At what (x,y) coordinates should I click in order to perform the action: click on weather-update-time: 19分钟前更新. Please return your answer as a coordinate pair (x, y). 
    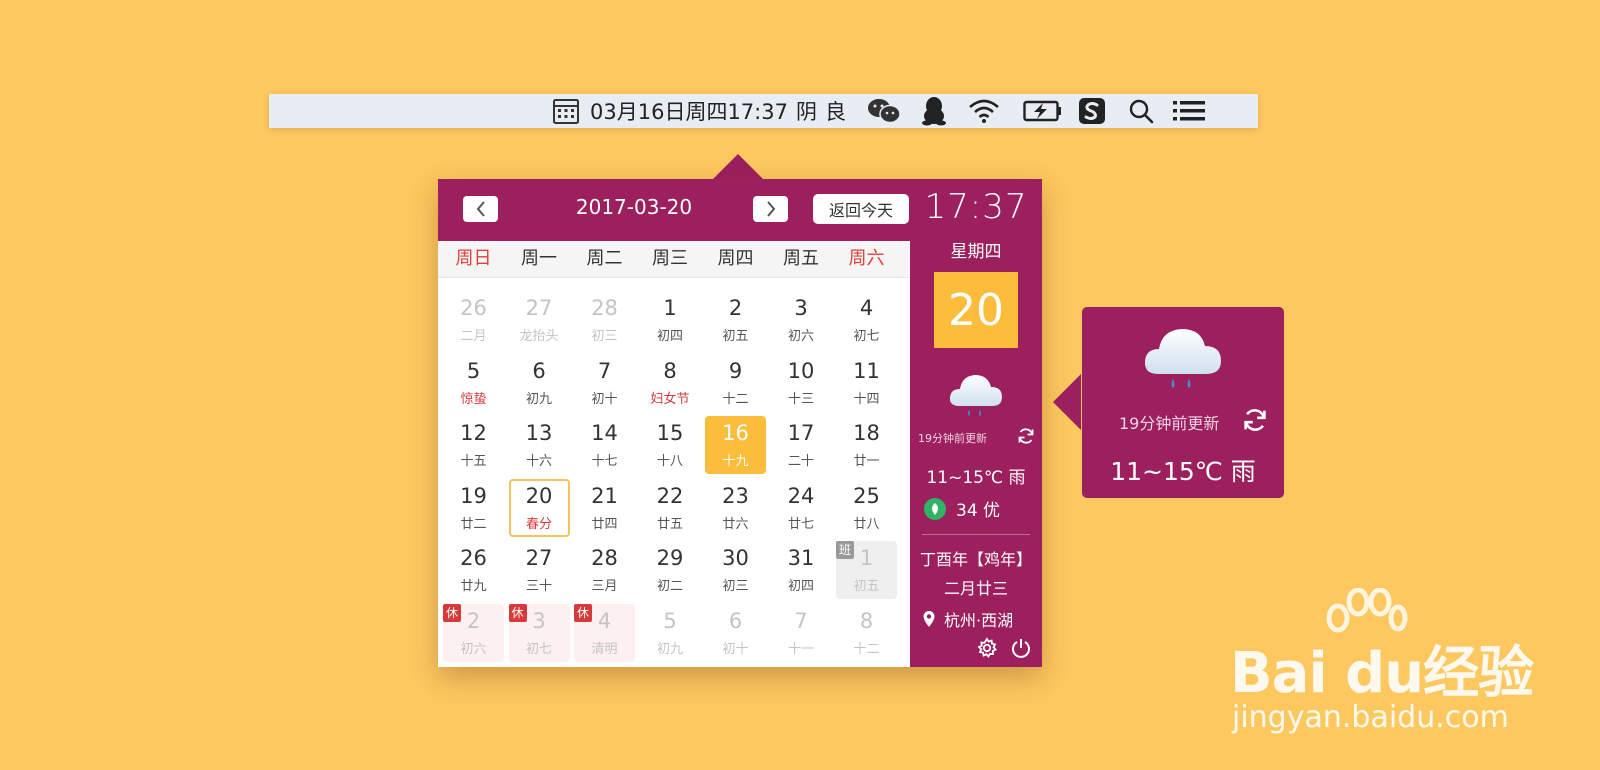
    Looking at the image, I should click on (952, 438).